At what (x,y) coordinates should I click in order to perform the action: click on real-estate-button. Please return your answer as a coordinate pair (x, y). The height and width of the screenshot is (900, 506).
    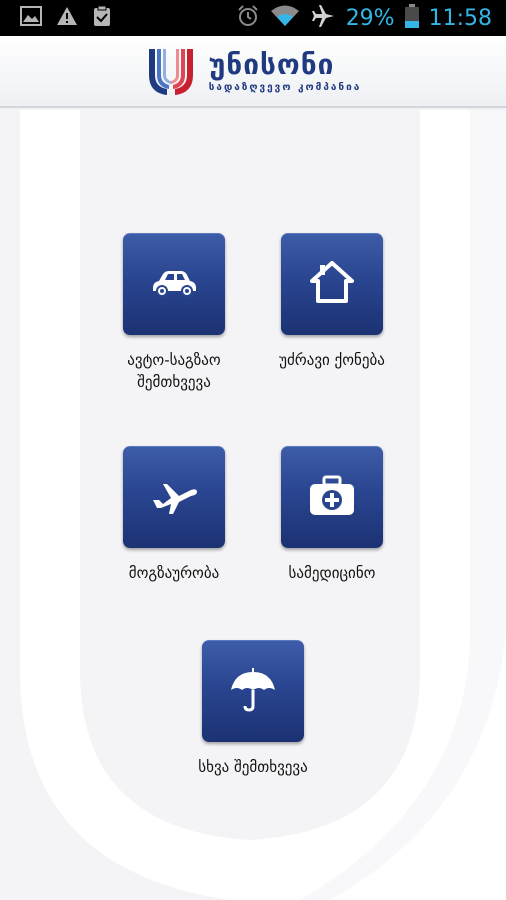
    Looking at the image, I should click on (332, 284).